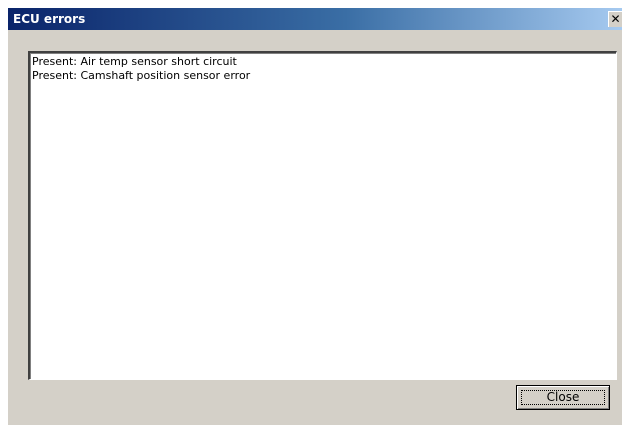 This screenshot has width=622, height=425. I want to click on close-button: Close, so click(563, 397).